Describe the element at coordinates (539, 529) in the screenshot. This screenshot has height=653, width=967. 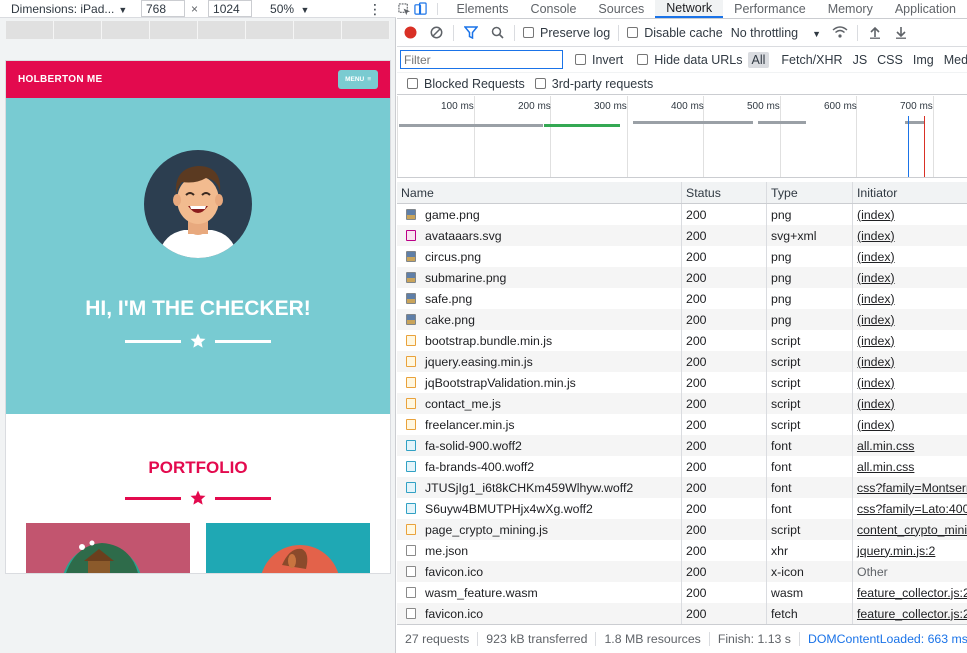
I see `request-name-cell: page_crypto_mining.js` at that location.